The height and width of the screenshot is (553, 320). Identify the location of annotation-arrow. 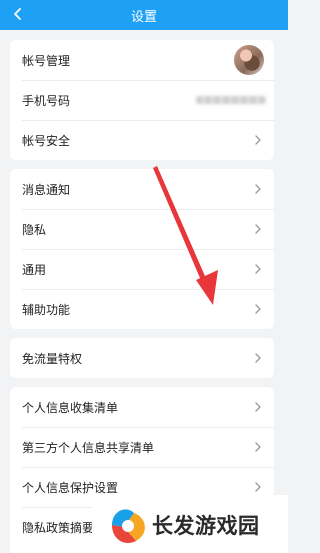
(185, 235).